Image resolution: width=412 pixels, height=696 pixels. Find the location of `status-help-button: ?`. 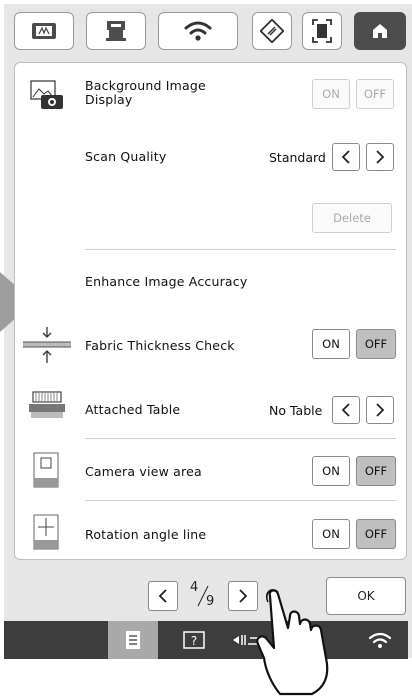

status-help-button: ? is located at coordinates (194, 640).